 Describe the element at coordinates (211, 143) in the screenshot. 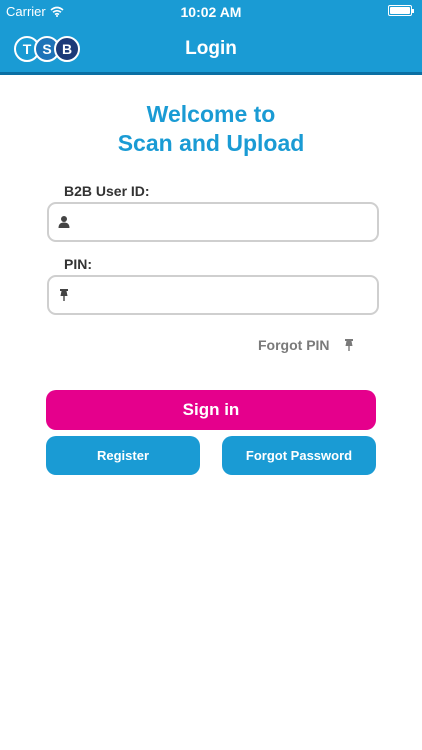

I see `welcome-line-2: Scan and Upload` at that location.